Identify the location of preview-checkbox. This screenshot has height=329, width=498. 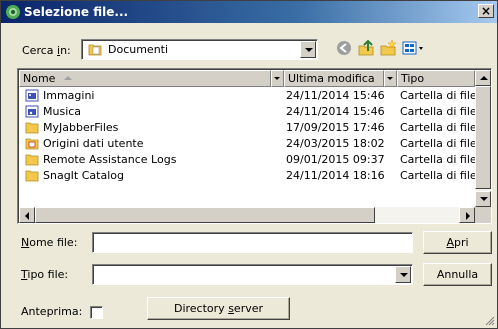
(96, 312).